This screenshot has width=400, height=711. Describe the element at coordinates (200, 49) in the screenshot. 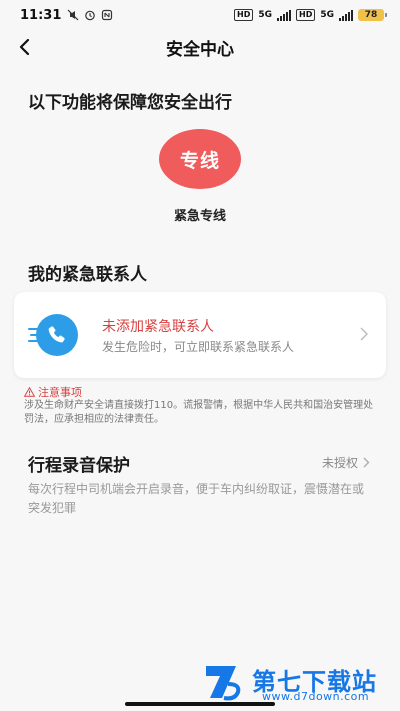

I see `page-title: 安全中心` at that location.